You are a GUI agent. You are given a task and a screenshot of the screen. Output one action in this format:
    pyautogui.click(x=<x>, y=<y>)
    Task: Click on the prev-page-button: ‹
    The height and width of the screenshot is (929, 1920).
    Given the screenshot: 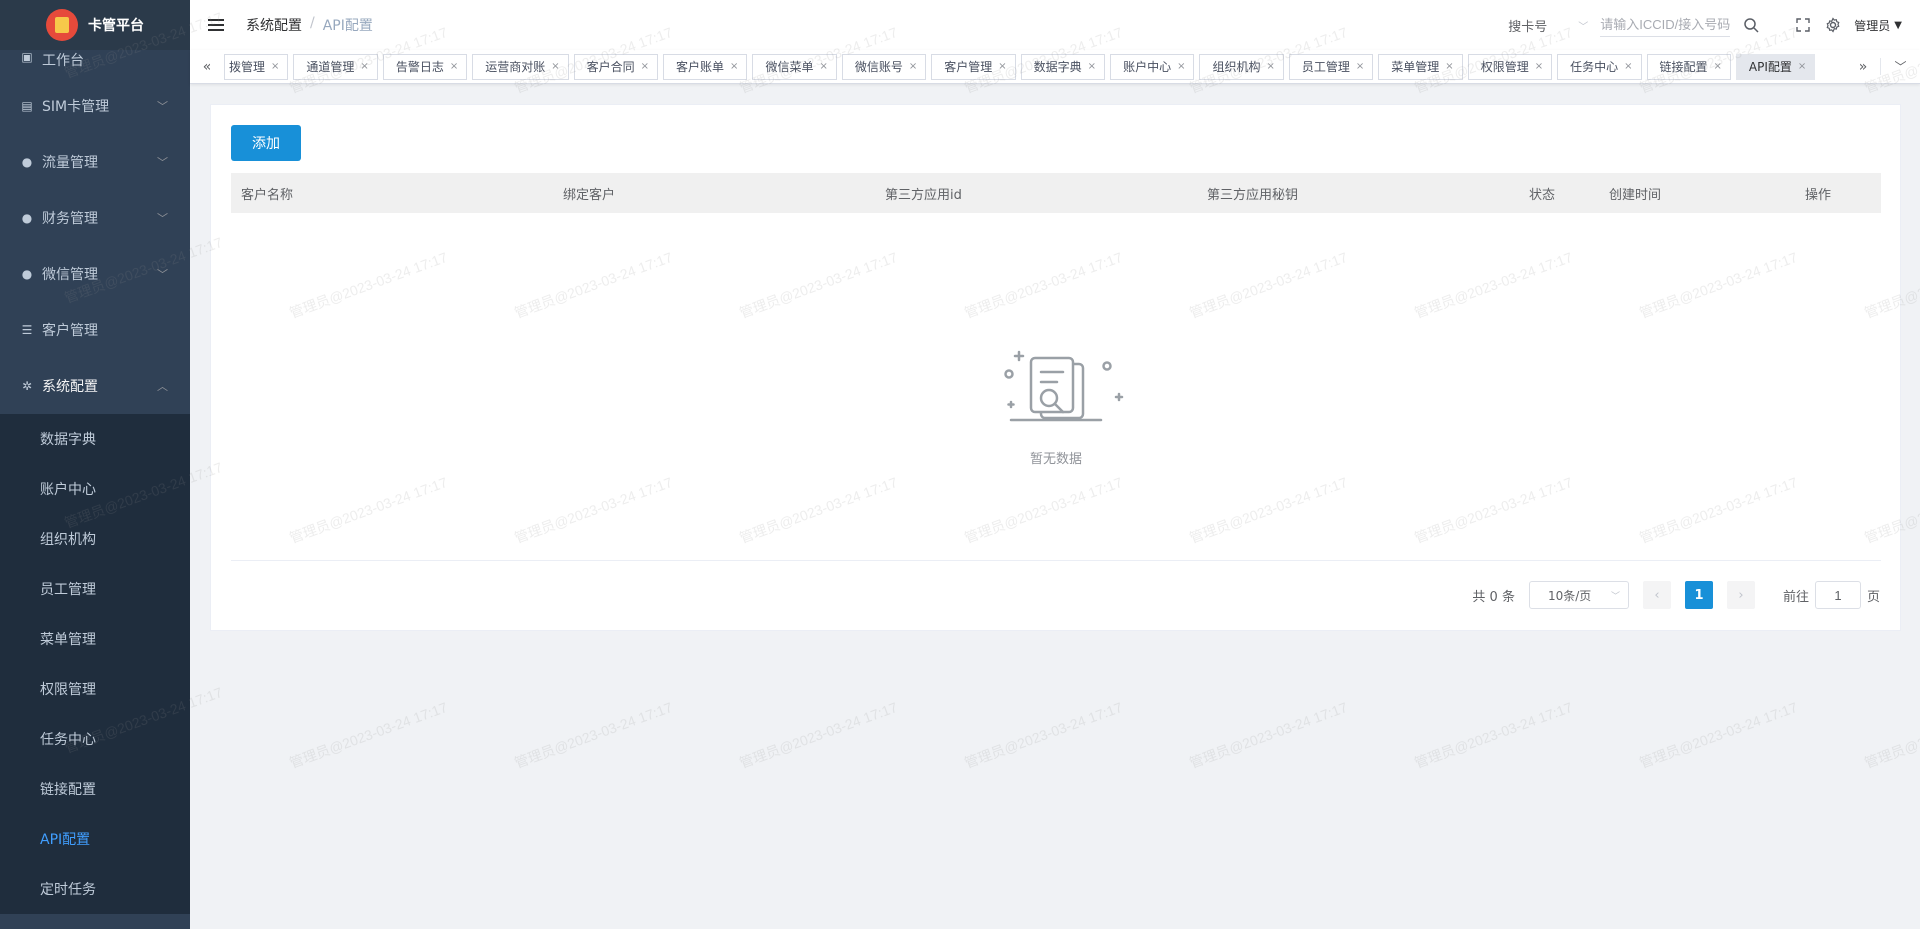 What is the action you would take?
    pyautogui.click(x=1656, y=595)
    